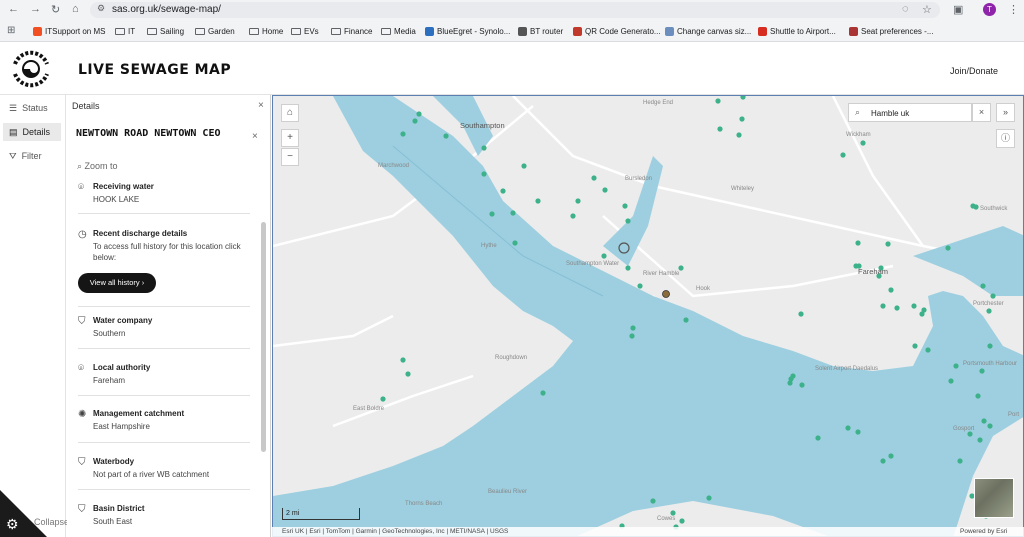 The width and height of the screenshot is (1024, 537). What do you see at coordinates (919, 113) in the screenshot?
I see `search-input` at bounding box center [919, 113].